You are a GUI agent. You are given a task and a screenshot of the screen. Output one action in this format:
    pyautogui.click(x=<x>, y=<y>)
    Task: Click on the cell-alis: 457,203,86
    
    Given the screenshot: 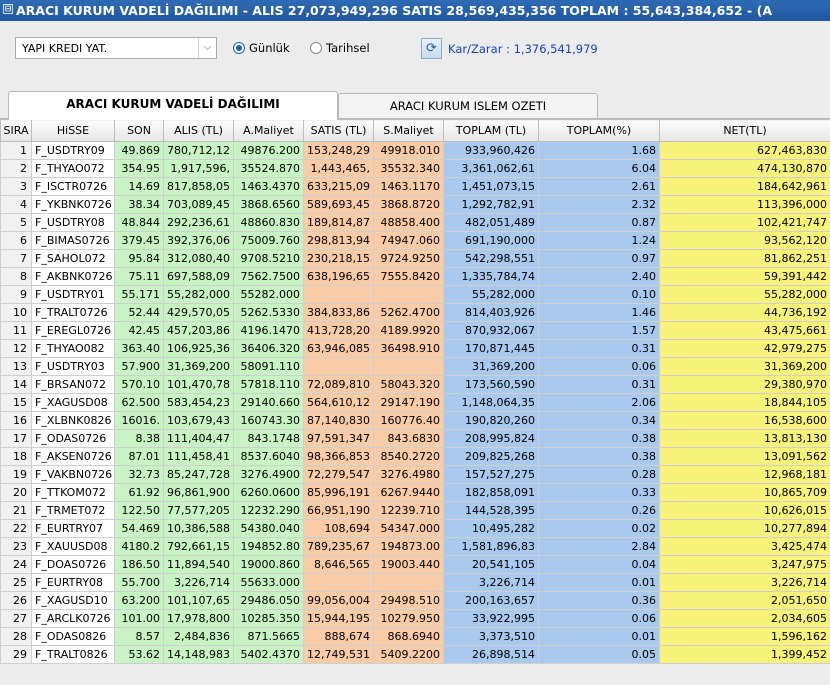 What is the action you would take?
    pyautogui.click(x=198, y=330)
    